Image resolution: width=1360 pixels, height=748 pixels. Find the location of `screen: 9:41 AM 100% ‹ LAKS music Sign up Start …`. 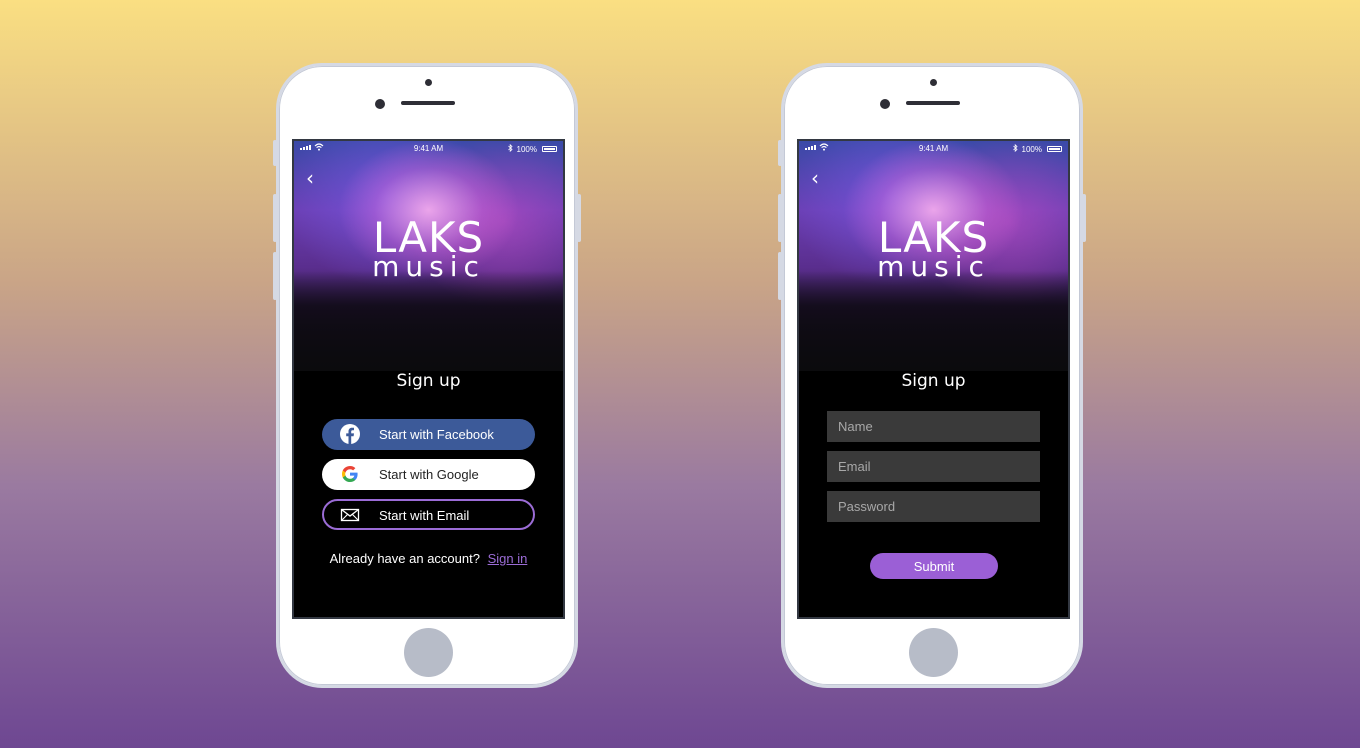

screen: 9:41 AM 100% ‹ LAKS music Sign up Start … is located at coordinates (428, 379).